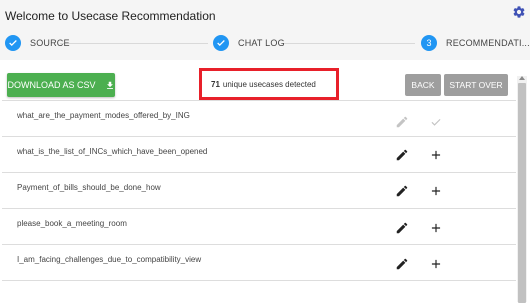  Describe the element at coordinates (436, 122) in the screenshot. I see `check-icon` at that location.